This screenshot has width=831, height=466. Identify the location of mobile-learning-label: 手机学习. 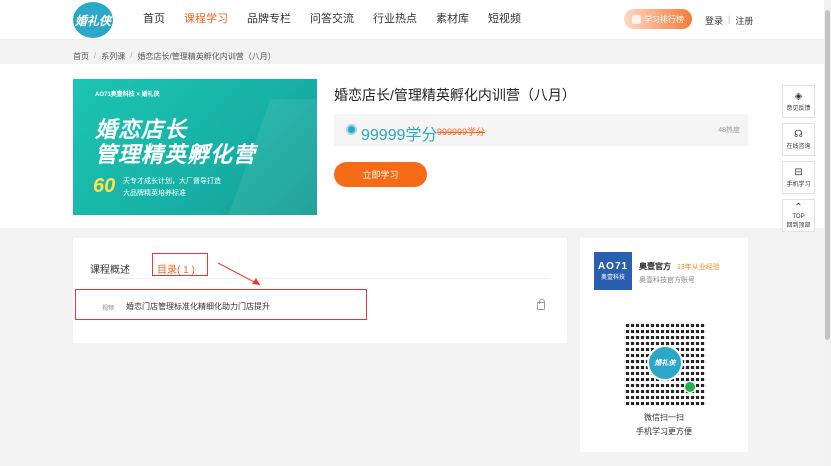
(798, 185).